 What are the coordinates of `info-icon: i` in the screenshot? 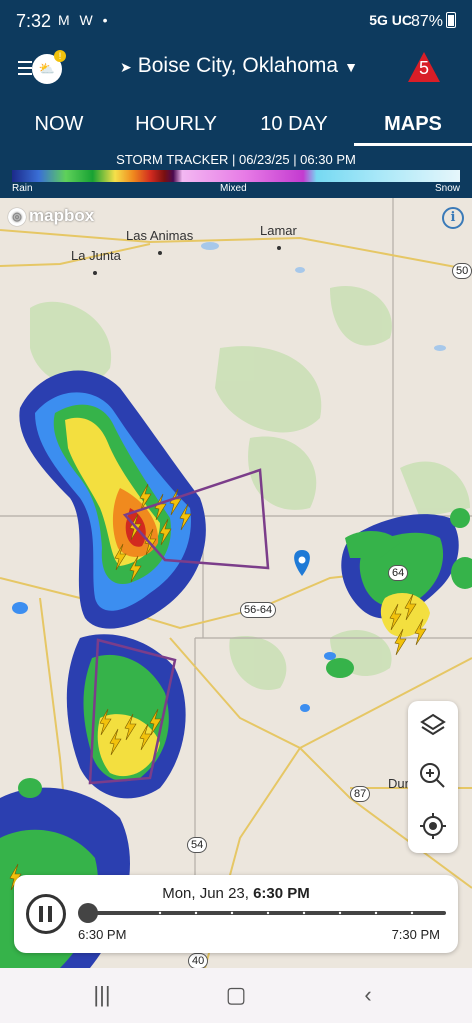 It's located at (453, 218).